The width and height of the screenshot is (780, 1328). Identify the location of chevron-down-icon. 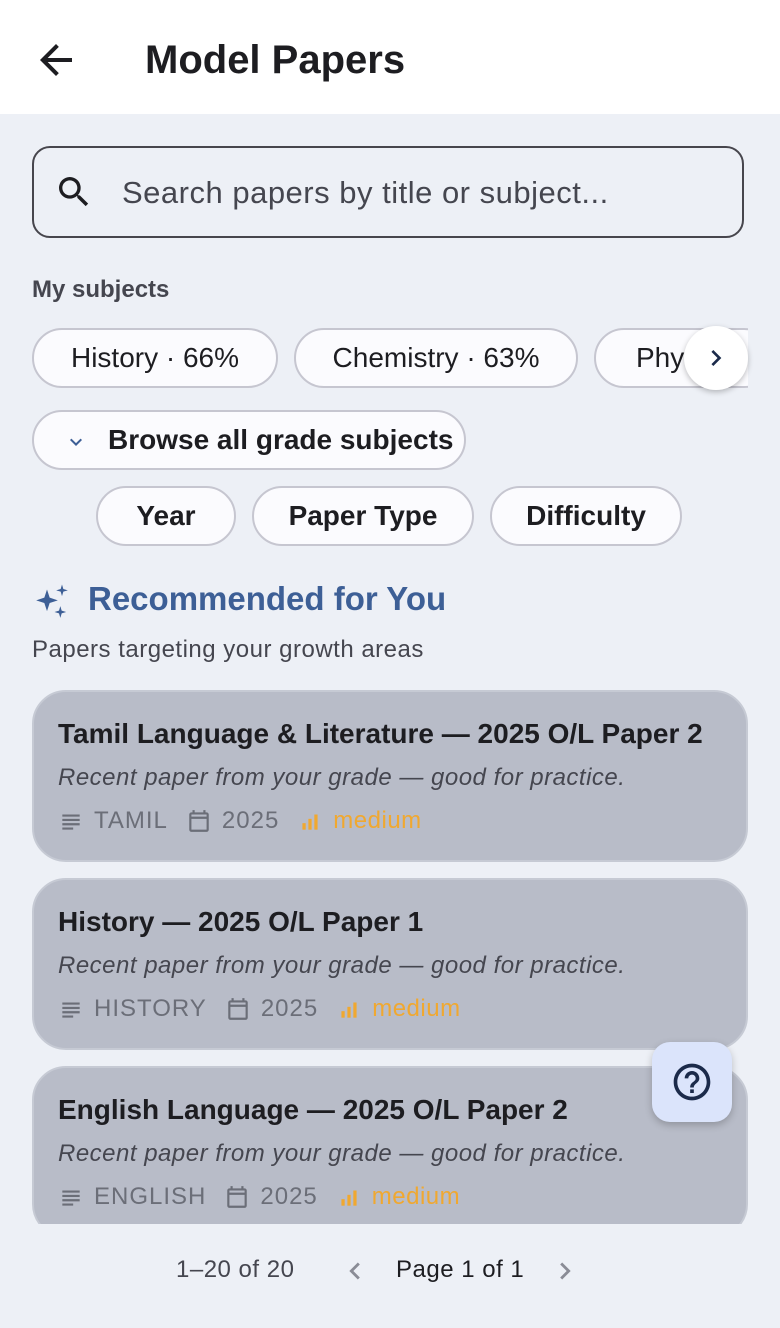
(76, 442).